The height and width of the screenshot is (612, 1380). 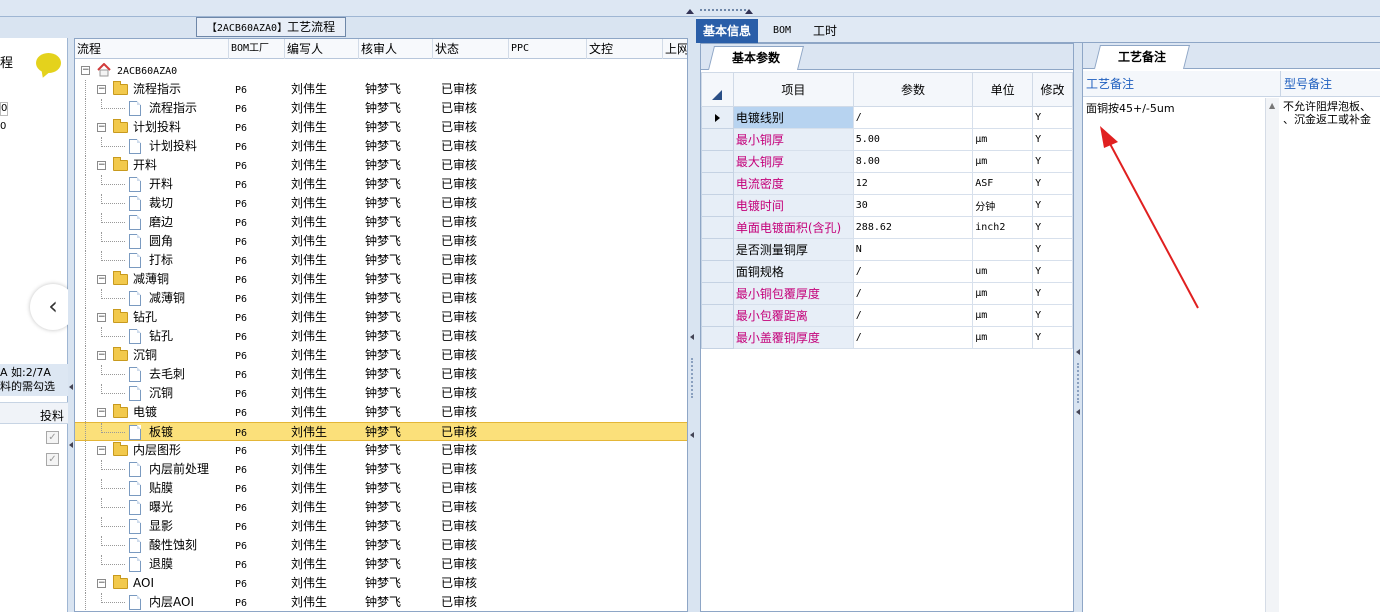 I want to click on tree-folder-row: − 沉铜 P6 刘伟生 钟梦飞 已审核, so click(x=381, y=355).